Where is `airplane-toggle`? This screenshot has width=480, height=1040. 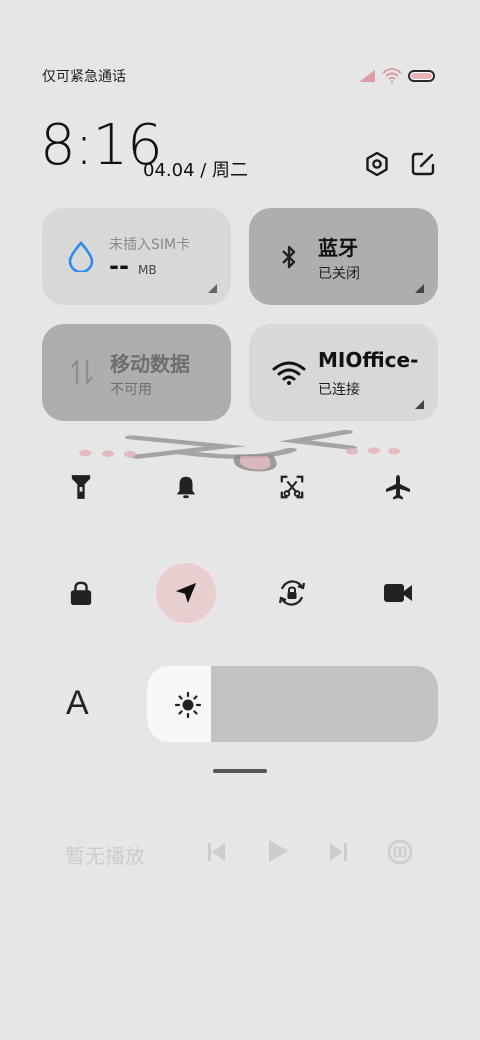 airplane-toggle is located at coordinates (398, 487).